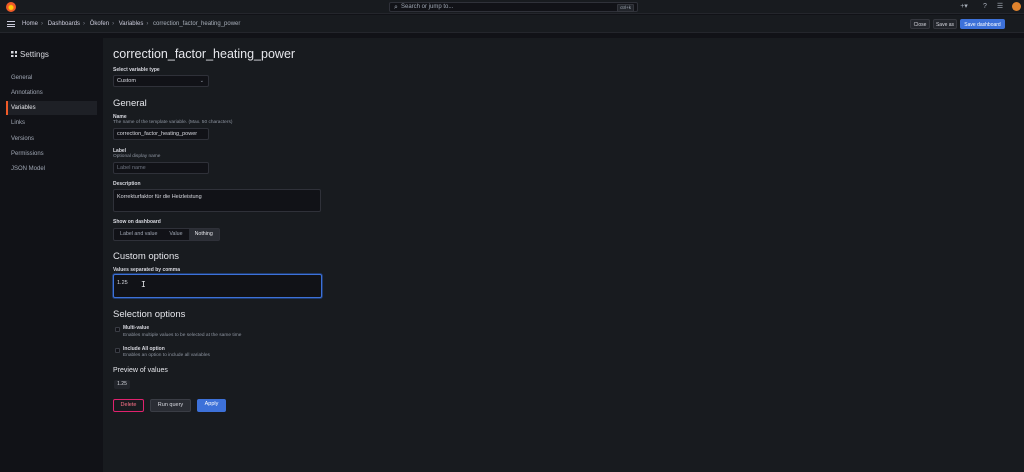 The height and width of the screenshot is (472, 1024). Describe the element at coordinates (127, 184) in the screenshot. I see `description-label: Description` at that location.